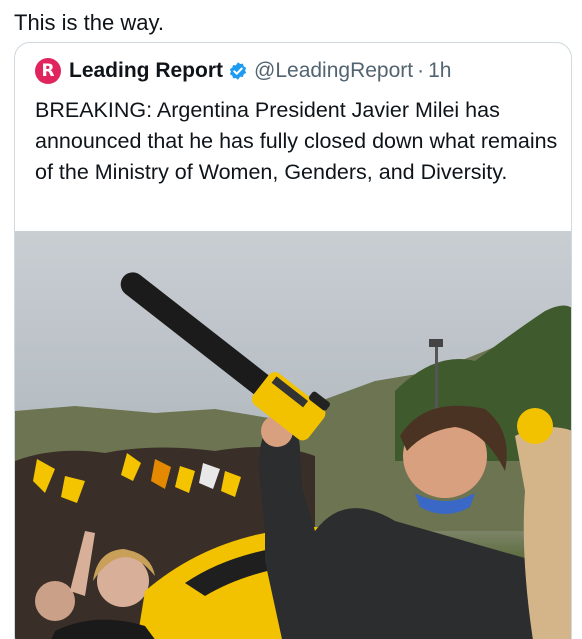 The image size is (582, 639). I want to click on avatar-letter: R, so click(48, 71).